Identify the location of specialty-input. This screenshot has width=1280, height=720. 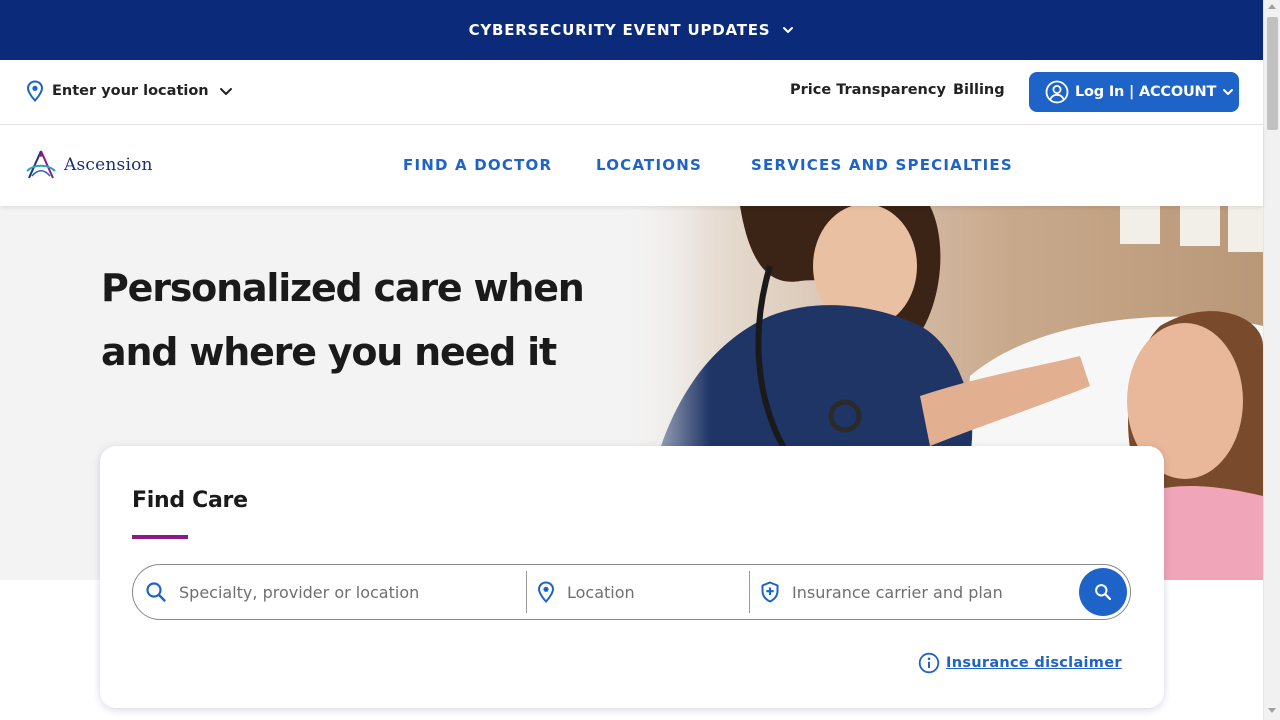
(344, 592).